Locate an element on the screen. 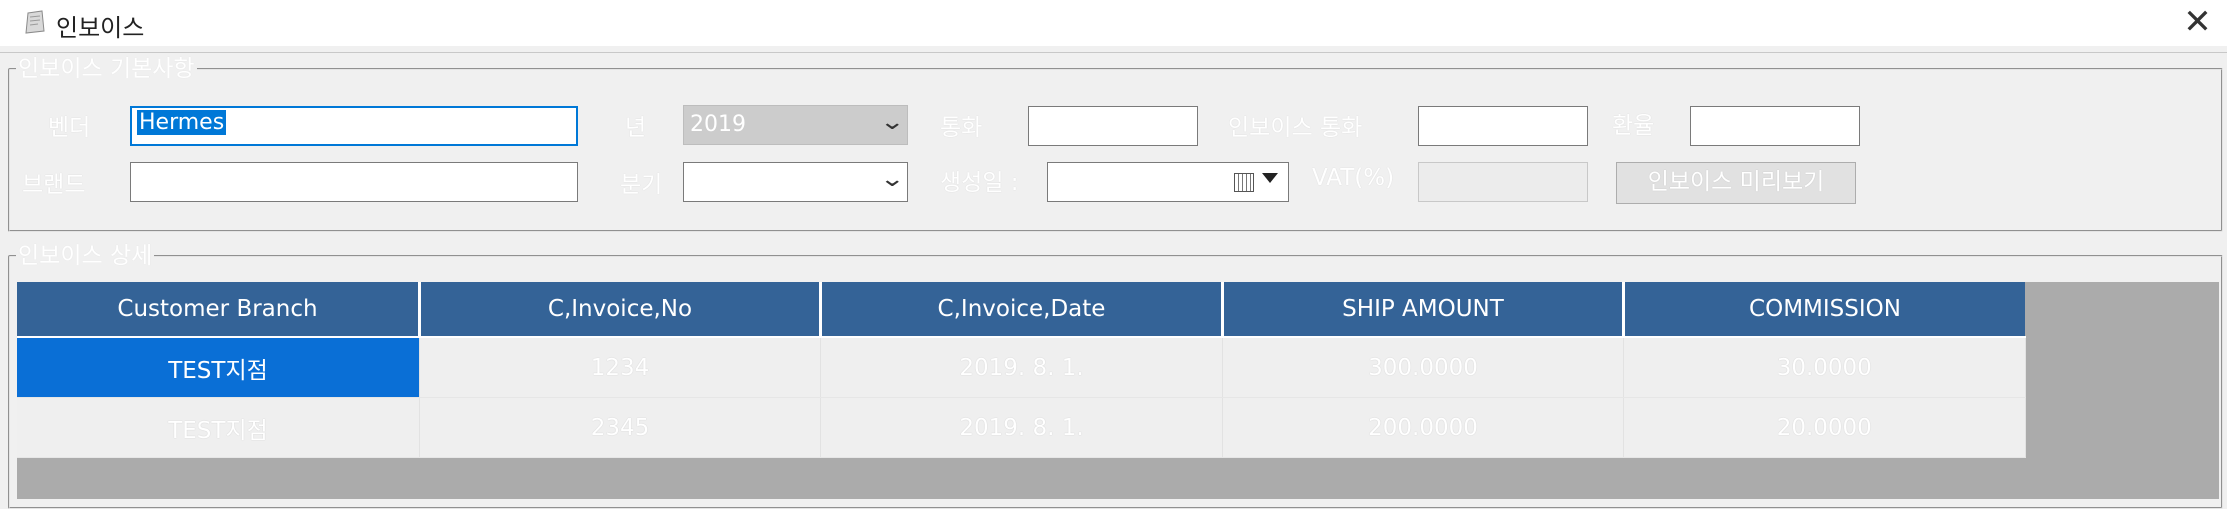 The image size is (2227, 509). invoice-currency-input is located at coordinates (1503, 126).